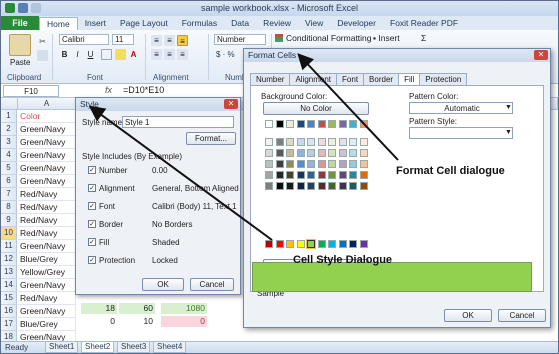 The height and width of the screenshot is (354, 559). I want to click on align-text-center-icon: ≡, so click(169, 54).